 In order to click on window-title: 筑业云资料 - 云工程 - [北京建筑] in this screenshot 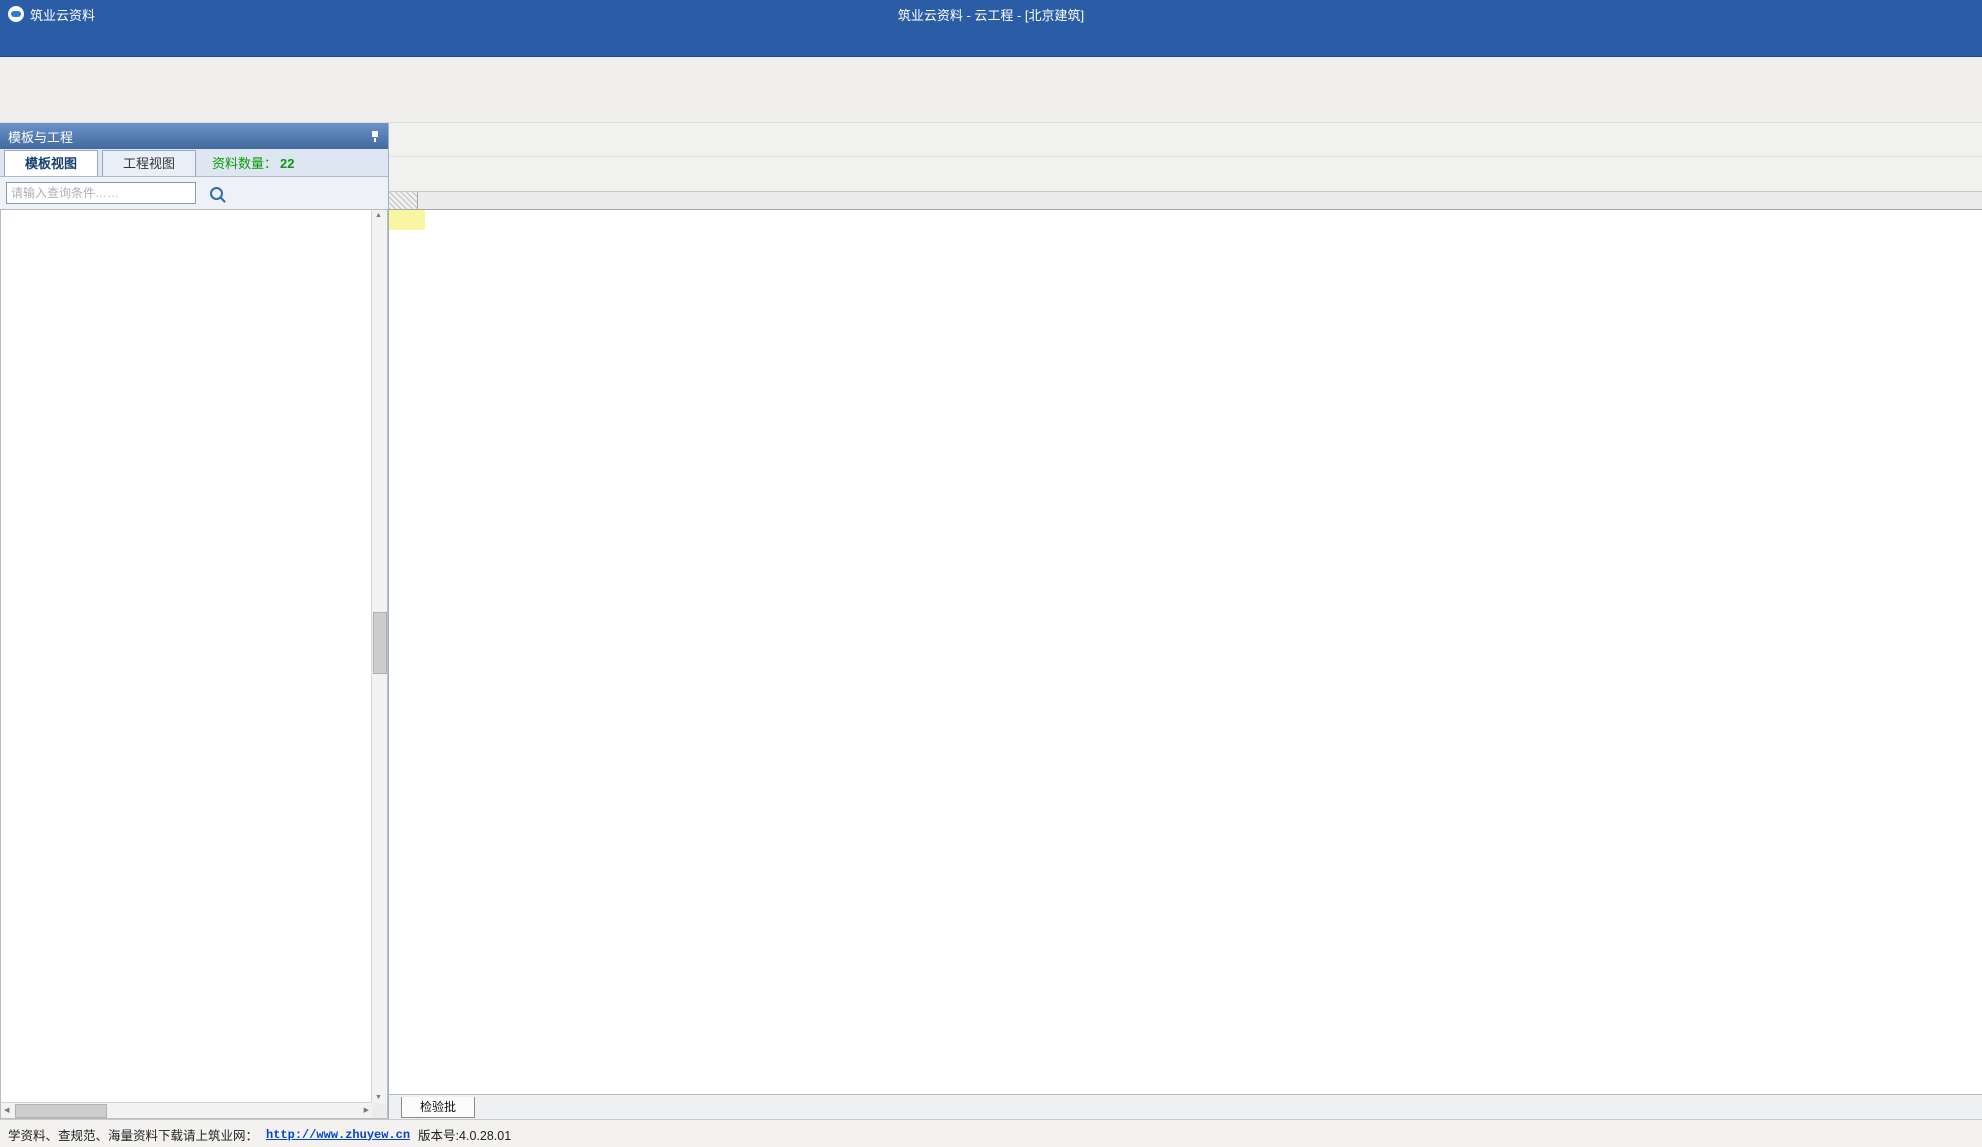, I will do `click(991, 15)`.